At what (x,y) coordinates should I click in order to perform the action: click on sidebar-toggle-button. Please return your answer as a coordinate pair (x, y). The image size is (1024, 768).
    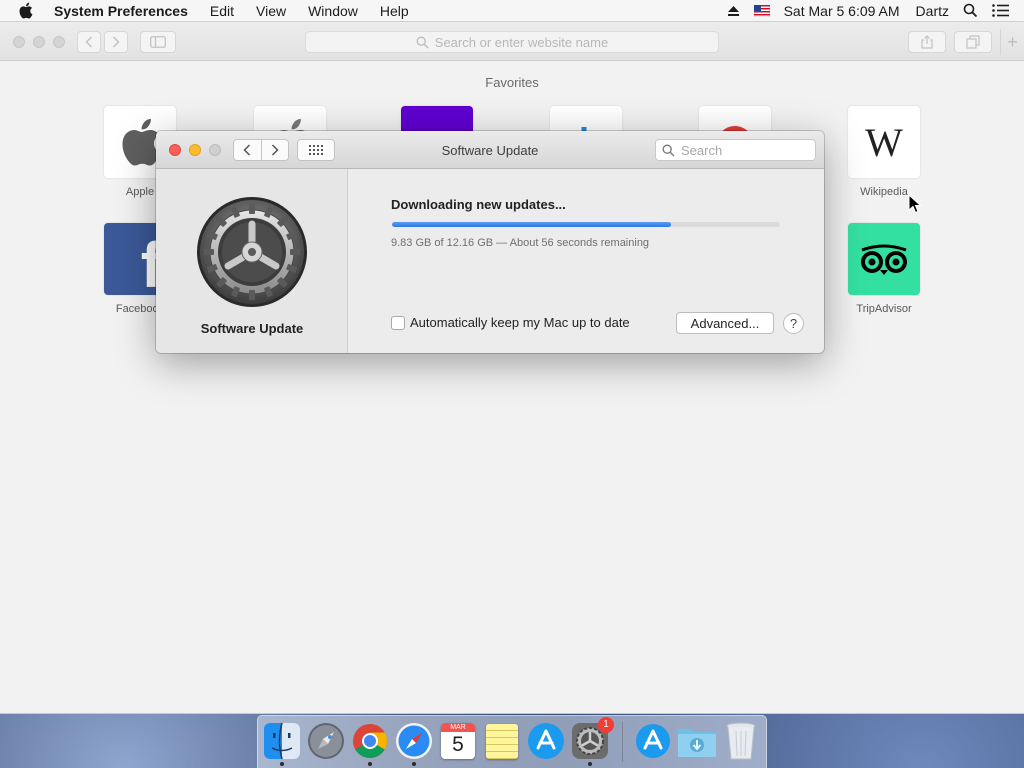
    Looking at the image, I should click on (158, 42).